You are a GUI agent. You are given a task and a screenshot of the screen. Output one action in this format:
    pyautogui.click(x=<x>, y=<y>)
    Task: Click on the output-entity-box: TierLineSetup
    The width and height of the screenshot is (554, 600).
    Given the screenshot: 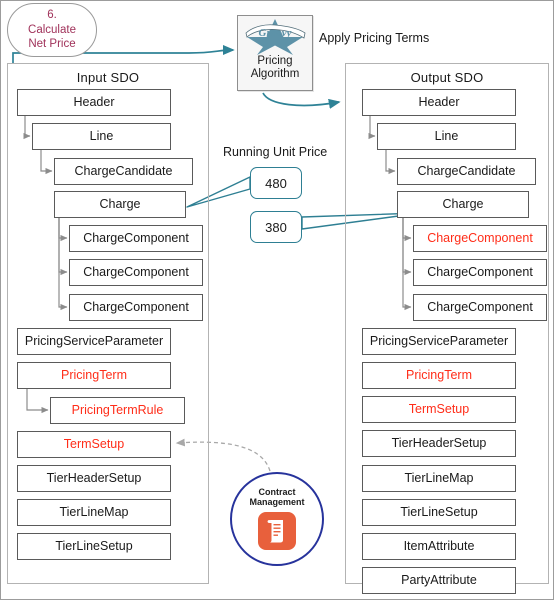 What is the action you would take?
    pyautogui.click(x=439, y=512)
    